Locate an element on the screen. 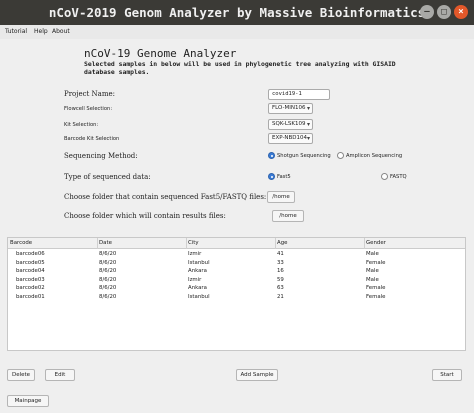 The height and width of the screenshot is (413, 474). radio-fast5: Fast5 is located at coordinates (279, 176).